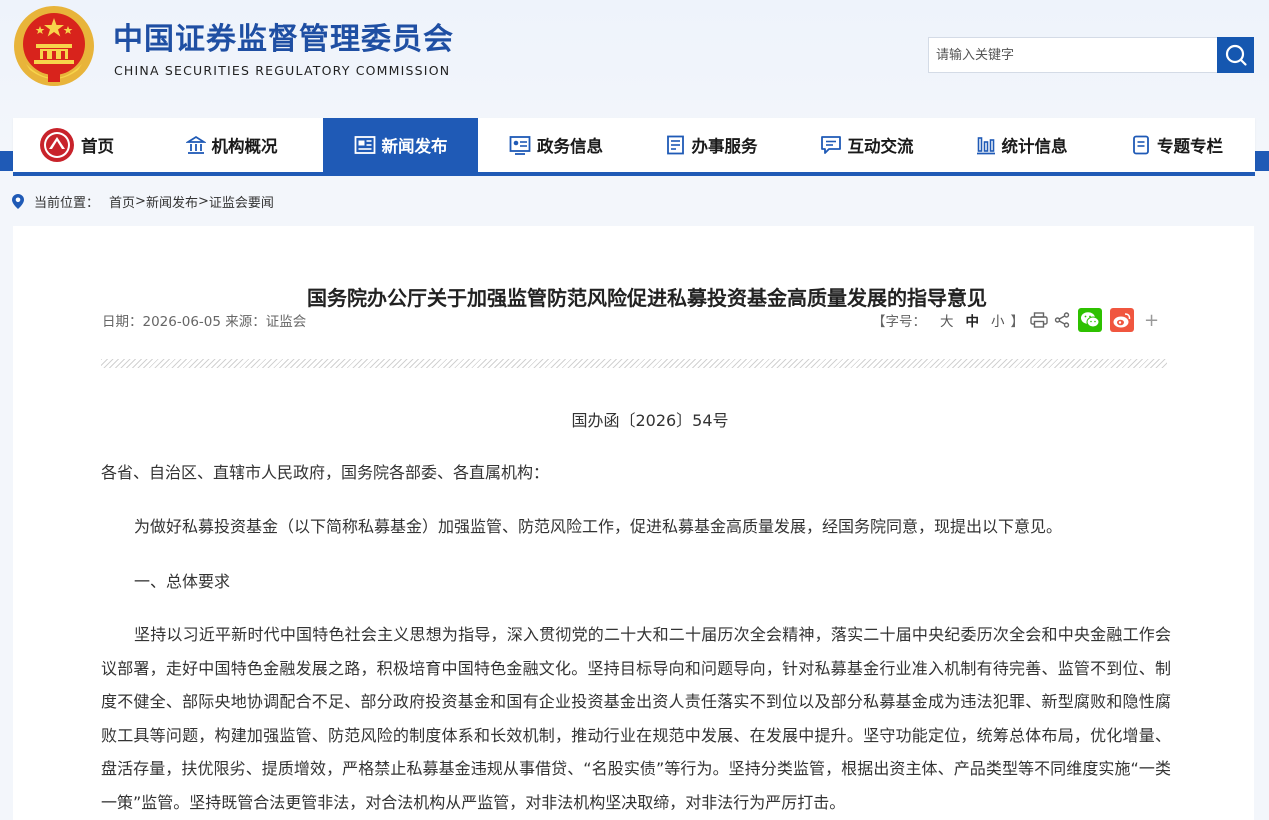 The height and width of the screenshot is (820, 1269). Describe the element at coordinates (282, 70) in the screenshot. I see `site-subtitle: CHINA SECURITIES REGULATORY COMMISSION` at that location.